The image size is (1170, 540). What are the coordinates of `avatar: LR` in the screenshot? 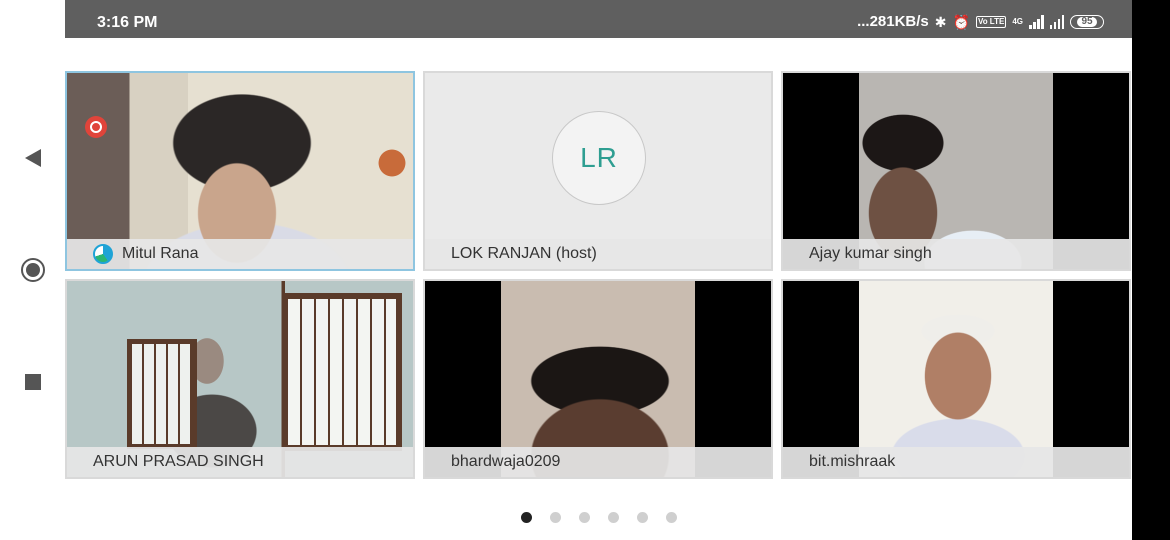 It's located at (599, 158).